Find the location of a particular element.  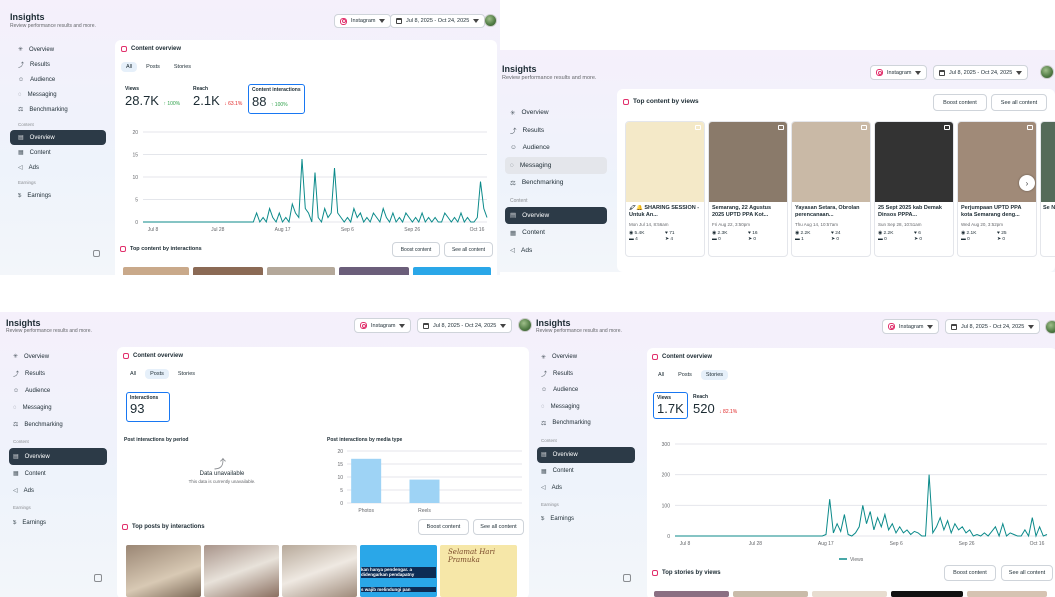

chat-icon: ◌ is located at coordinates (543, 406).